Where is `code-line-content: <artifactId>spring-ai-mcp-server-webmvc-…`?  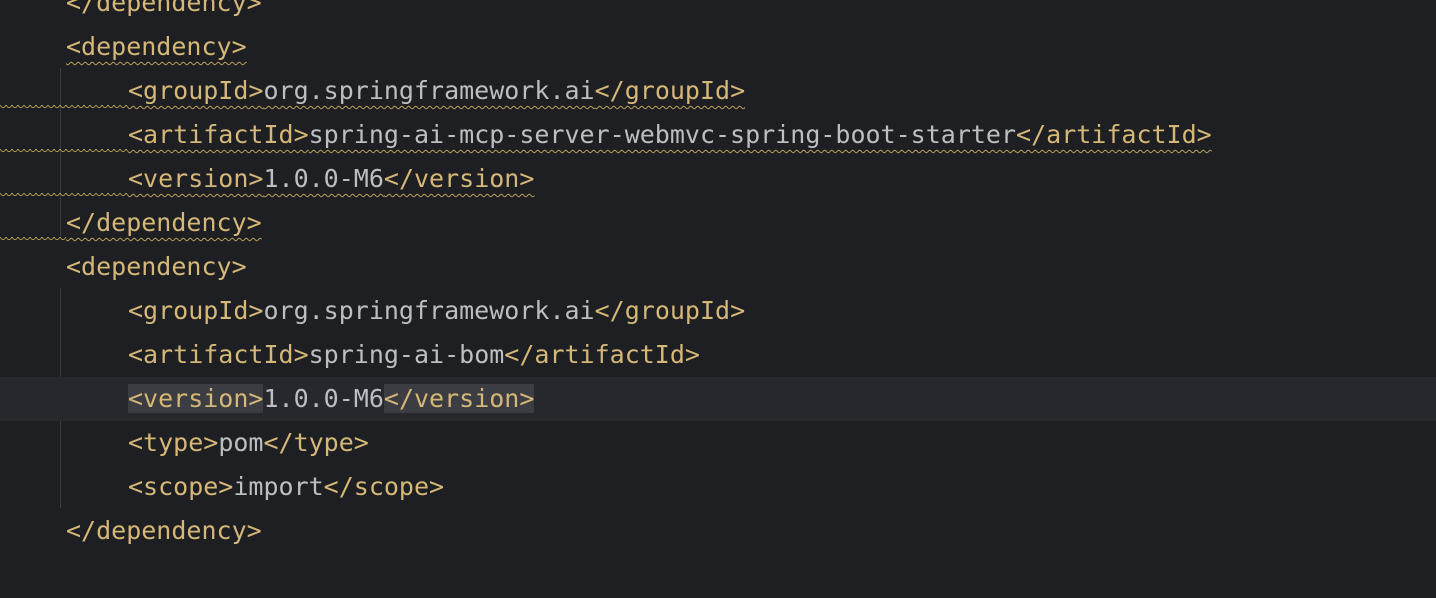 code-line-content: <artifactId>spring-ai-mcp-server-webmvc-… is located at coordinates (670, 135).